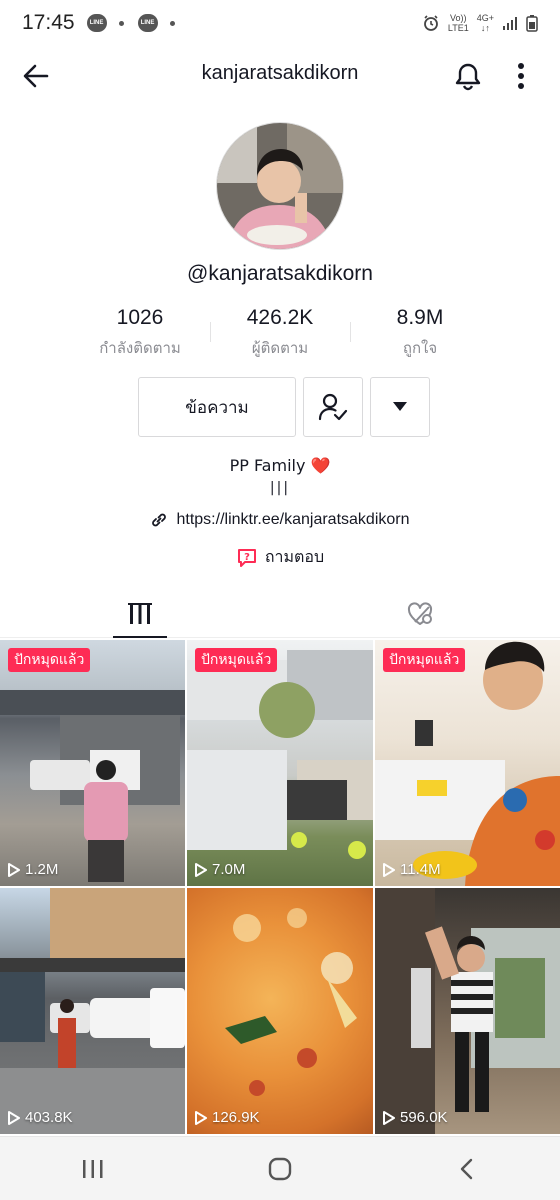  I want to click on tab-videos, so click(140, 614).